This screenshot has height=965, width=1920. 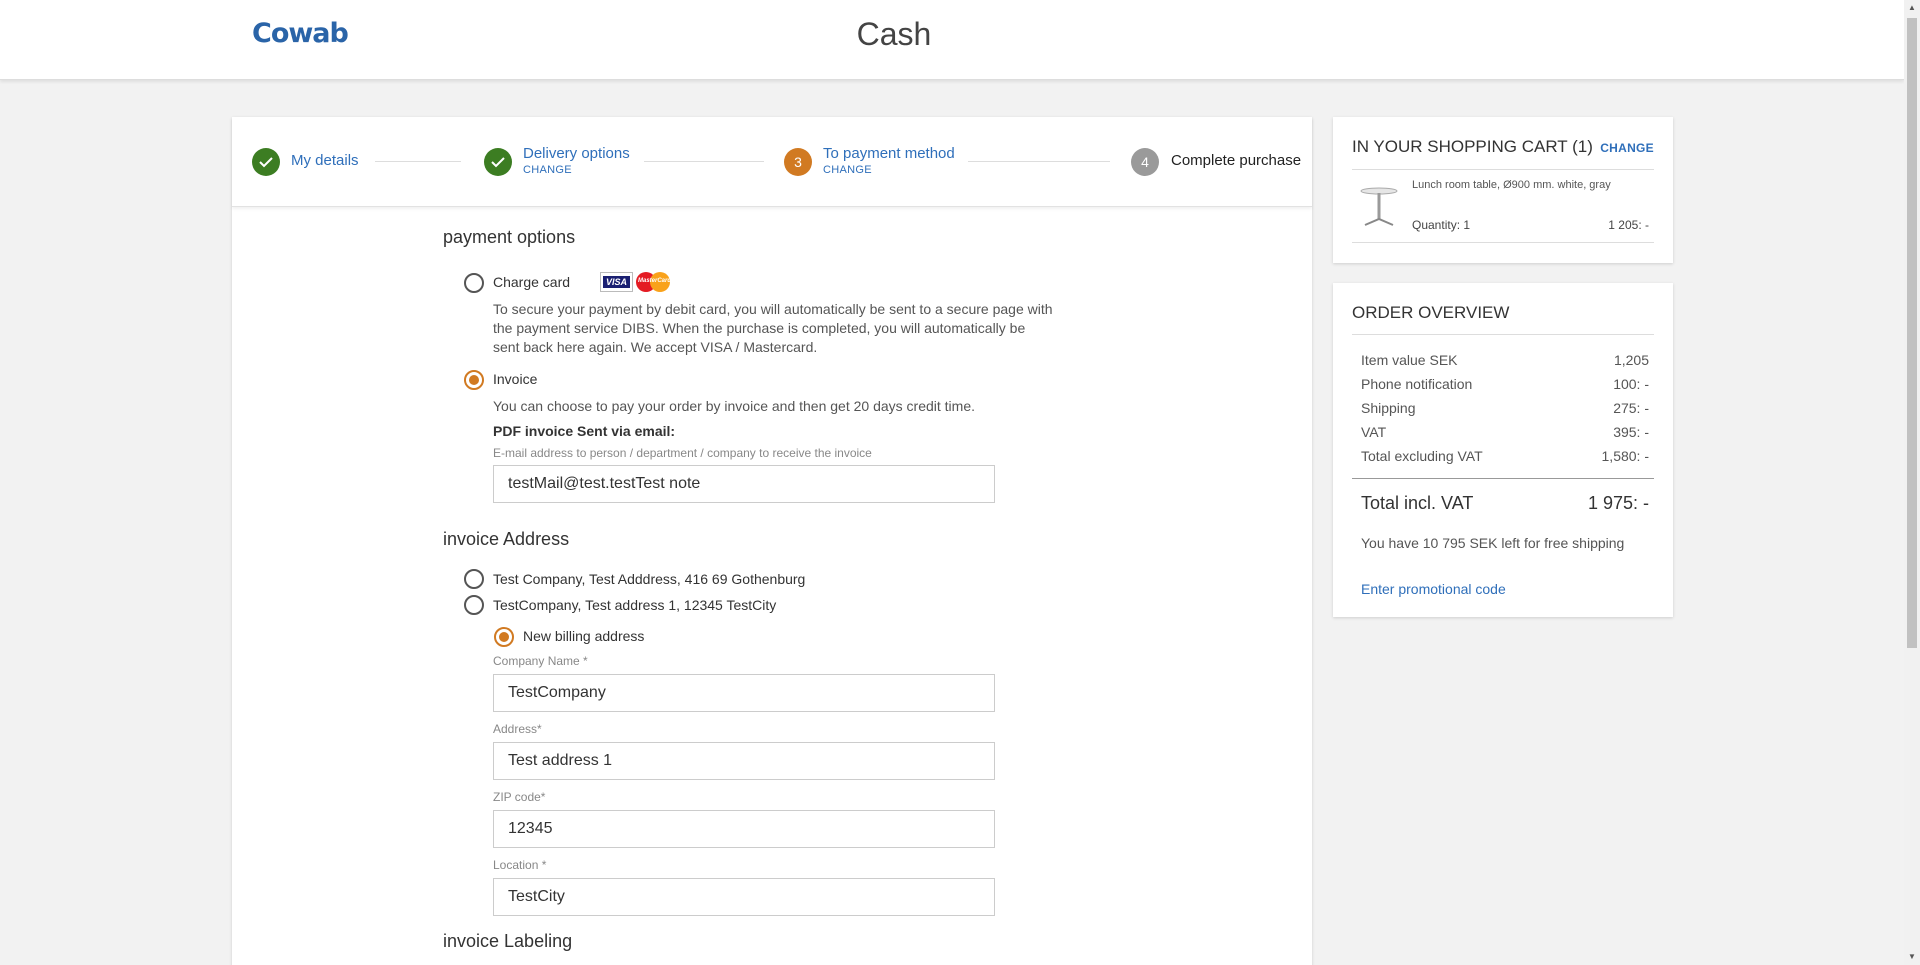 I want to click on scrollbar-thumb, so click(x=1912, y=333).